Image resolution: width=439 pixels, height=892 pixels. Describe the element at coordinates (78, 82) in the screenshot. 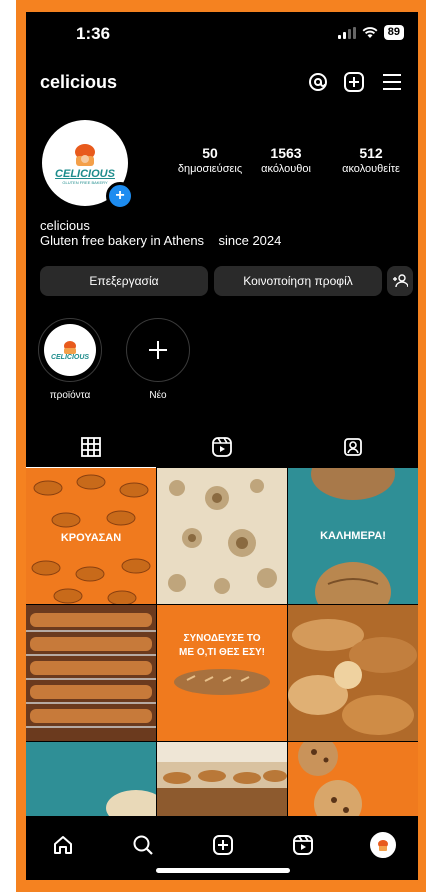

I see `profile-username: celicious` at that location.